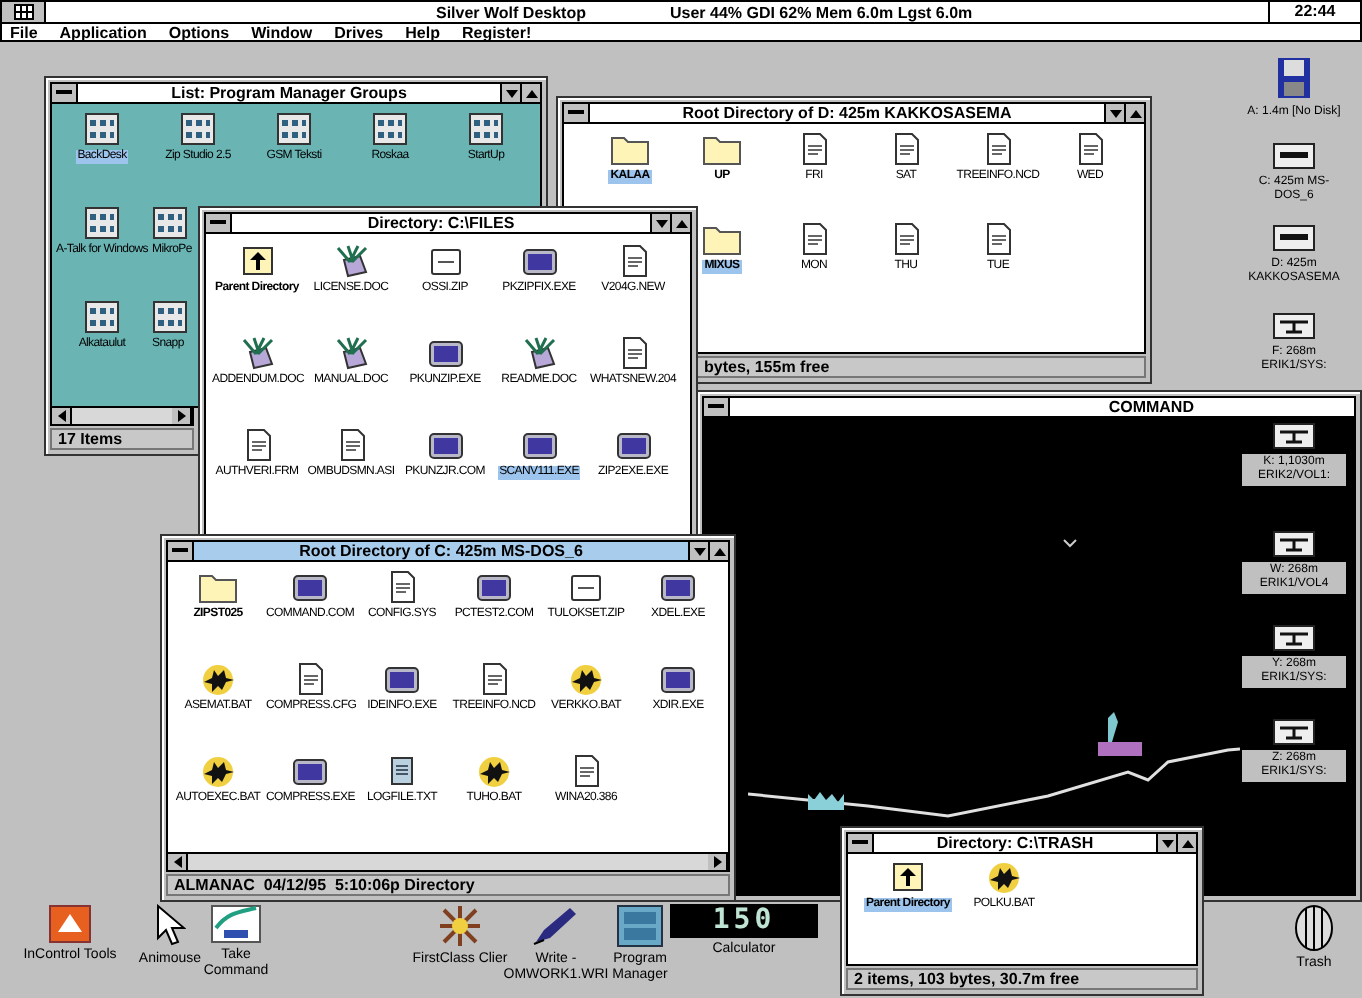 Image resolution: width=1362 pixels, height=998 pixels. Describe the element at coordinates (359, 32) in the screenshot. I see `menu-item: Drives` at that location.